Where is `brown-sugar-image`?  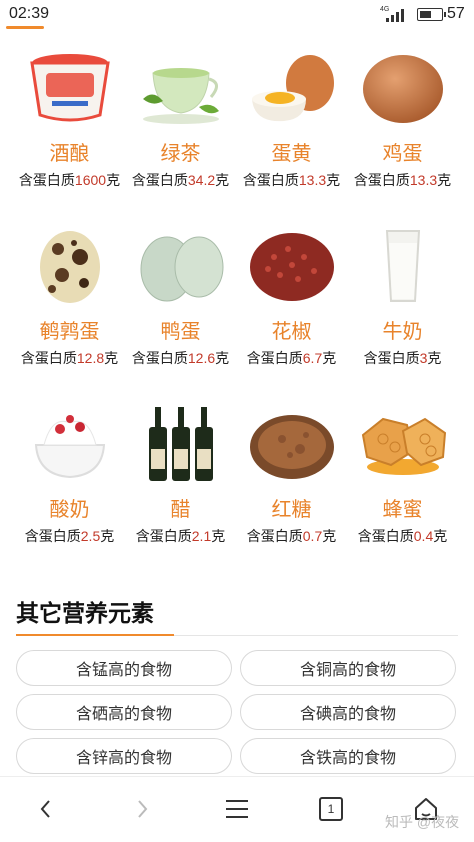
brown-sugar-image is located at coordinates (292, 444).